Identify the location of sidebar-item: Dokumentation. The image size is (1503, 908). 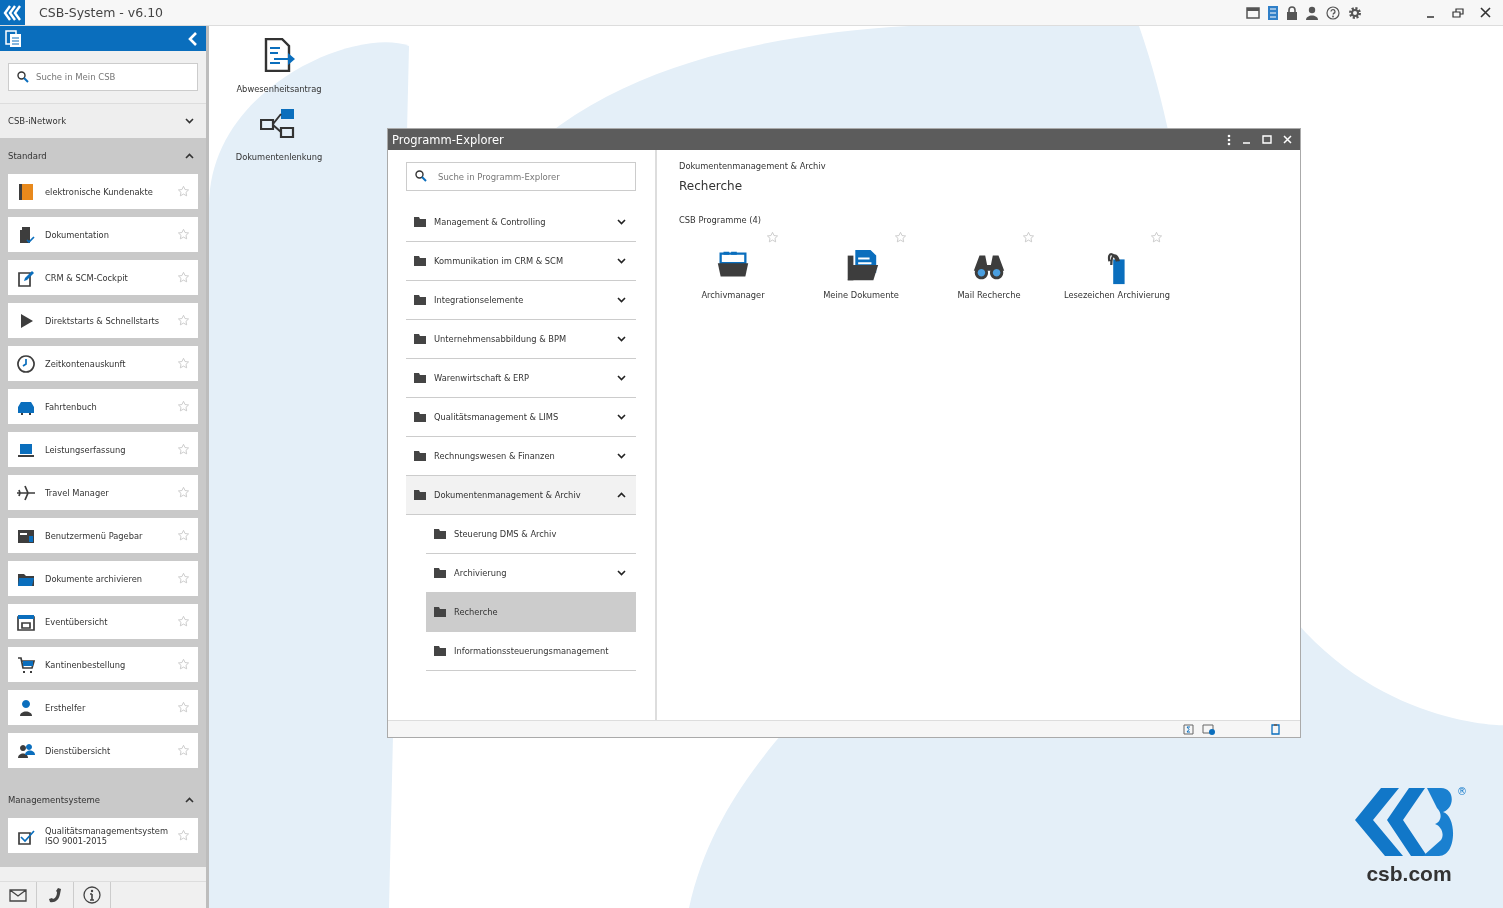
(103, 234).